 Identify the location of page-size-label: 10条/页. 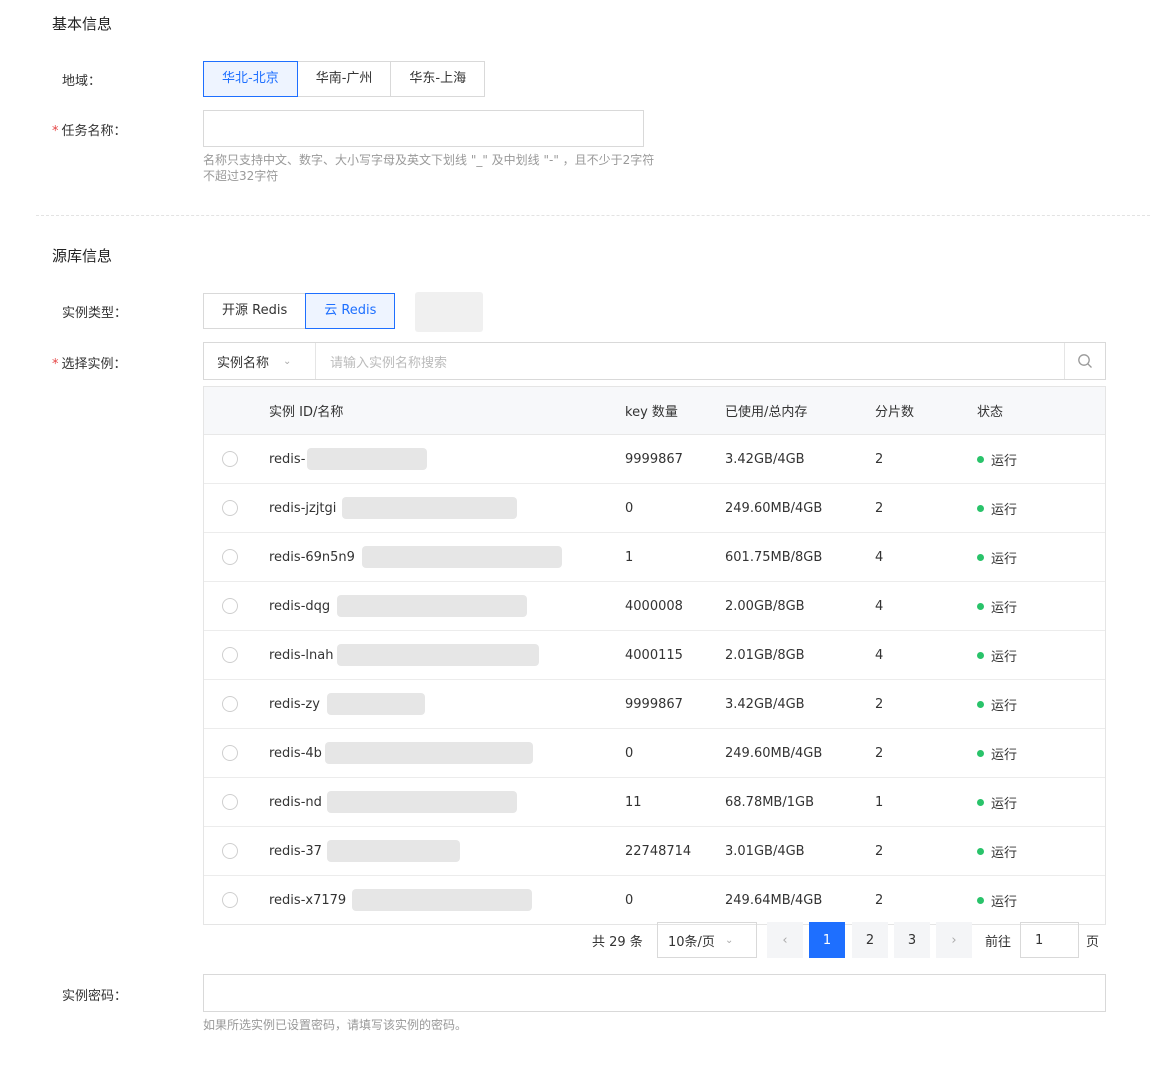
(691, 942).